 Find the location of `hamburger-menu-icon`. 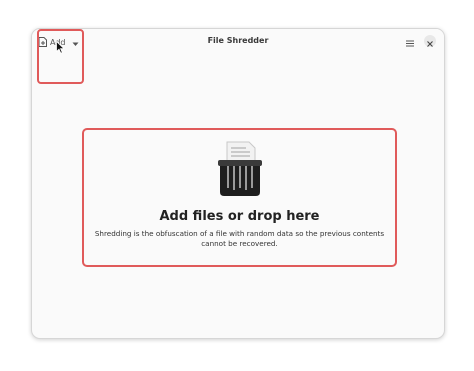

hamburger-menu-icon is located at coordinates (410, 41).